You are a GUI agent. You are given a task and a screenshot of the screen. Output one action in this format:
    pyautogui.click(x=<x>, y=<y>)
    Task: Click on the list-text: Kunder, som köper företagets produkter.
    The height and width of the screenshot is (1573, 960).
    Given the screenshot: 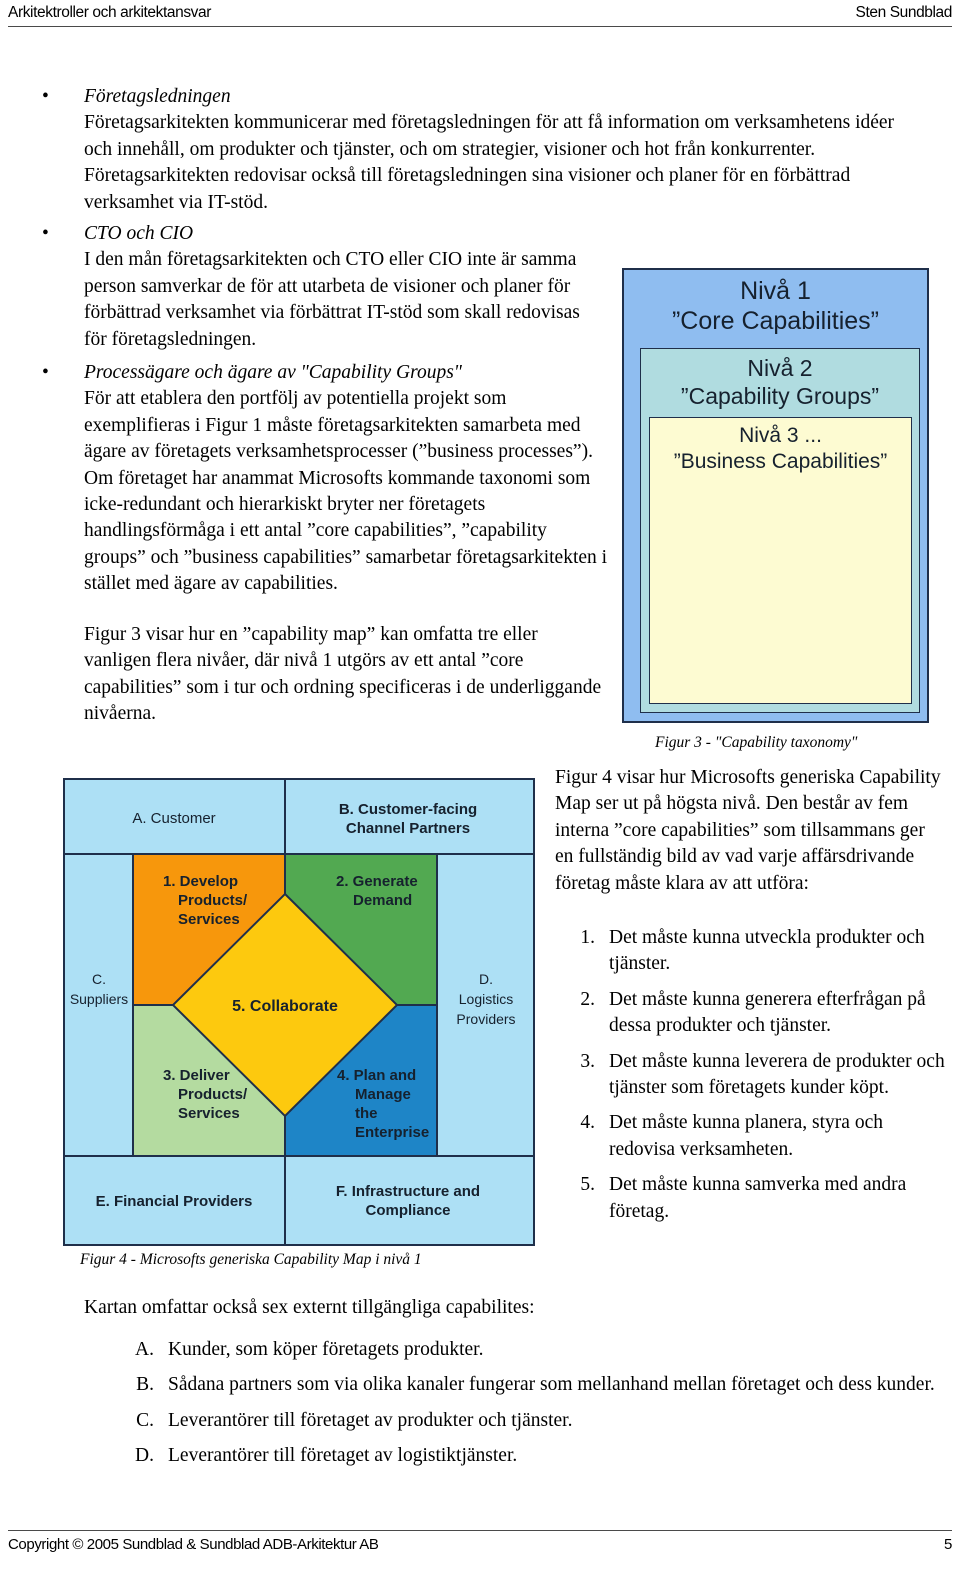 What is the action you would take?
    pyautogui.click(x=326, y=1349)
    